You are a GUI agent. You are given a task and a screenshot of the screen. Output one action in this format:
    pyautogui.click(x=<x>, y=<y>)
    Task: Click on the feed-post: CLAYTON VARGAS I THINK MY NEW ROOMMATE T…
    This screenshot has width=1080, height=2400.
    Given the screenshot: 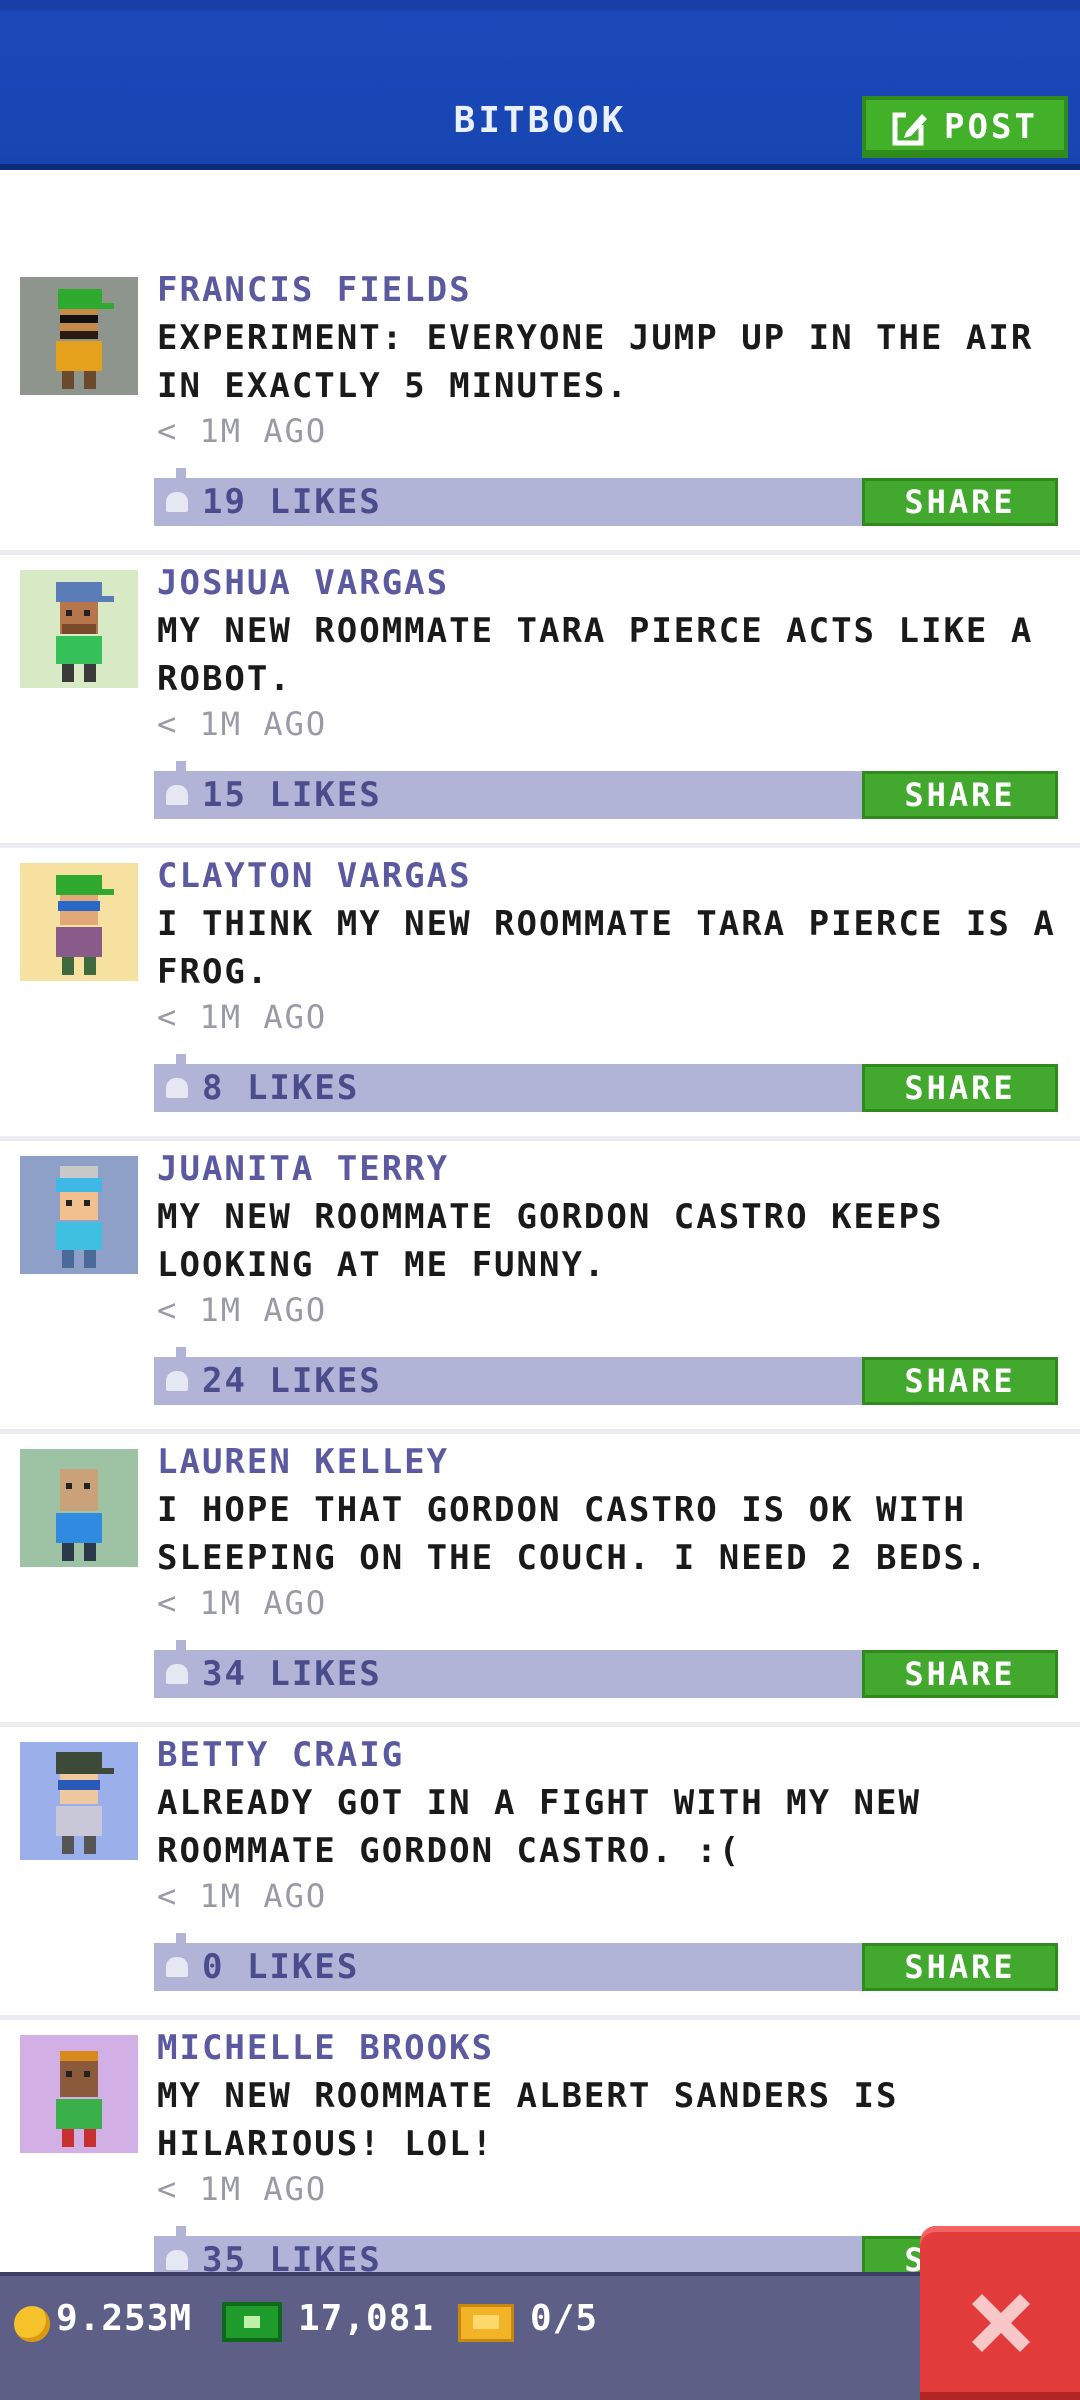 What is the action you would take?
    pyautogui.click(x=540, y=994)
    